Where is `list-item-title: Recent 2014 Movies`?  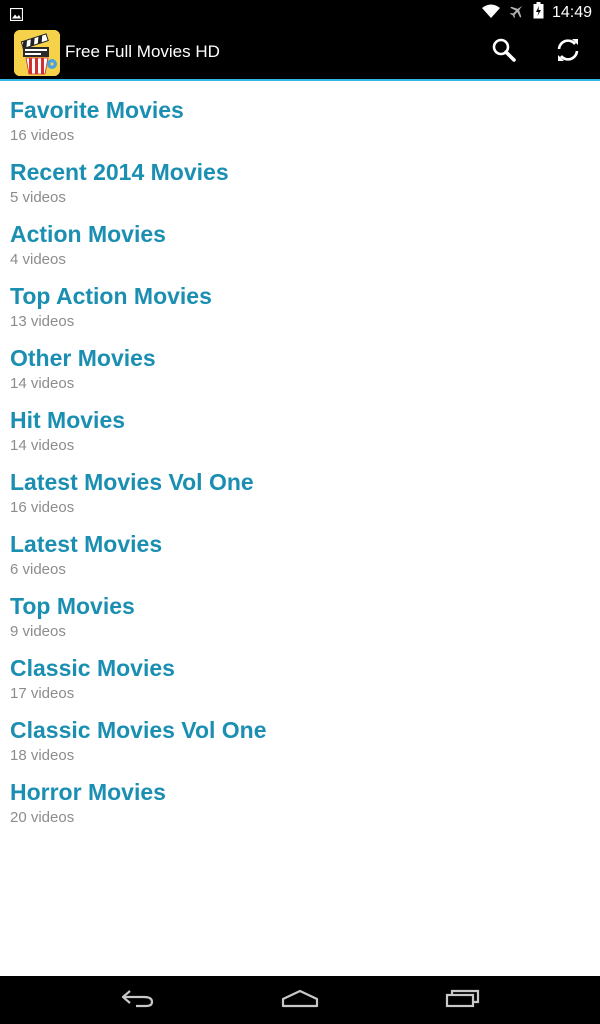 list-item-title: Recent 2014 Movies is located at coordinates (119, 172).